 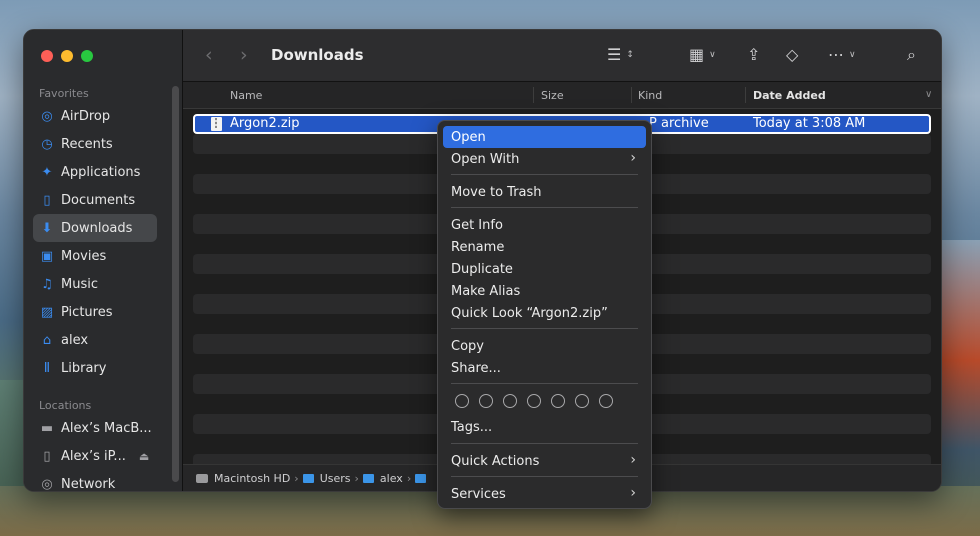 I want to click on menu-item-label: Move to Trash, so click(x=496, y=192).